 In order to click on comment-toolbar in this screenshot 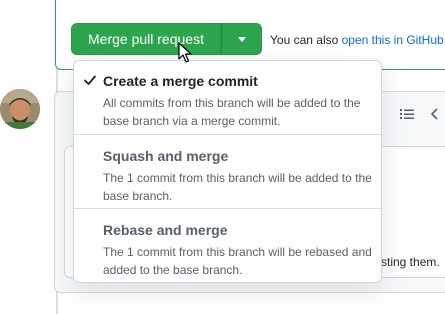, I will do `click(422, 116)`.